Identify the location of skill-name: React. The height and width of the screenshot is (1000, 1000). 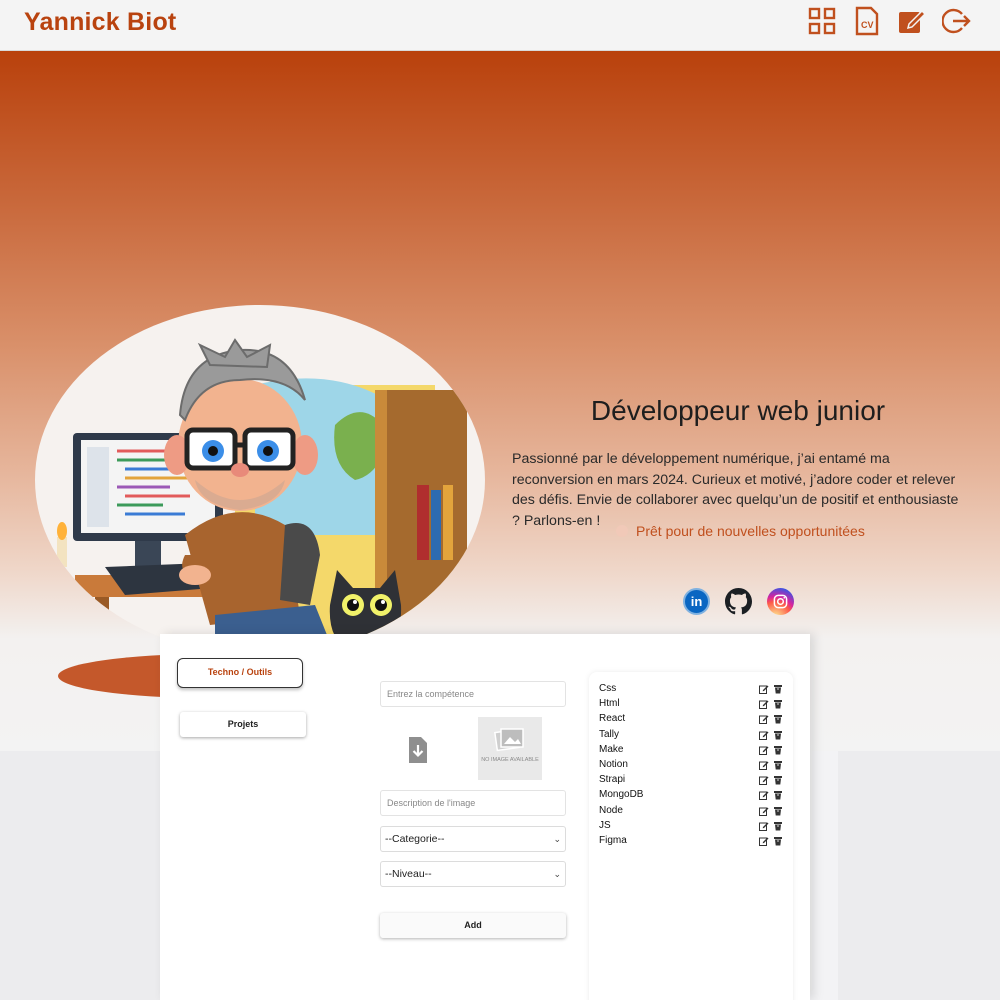
(612, 719).